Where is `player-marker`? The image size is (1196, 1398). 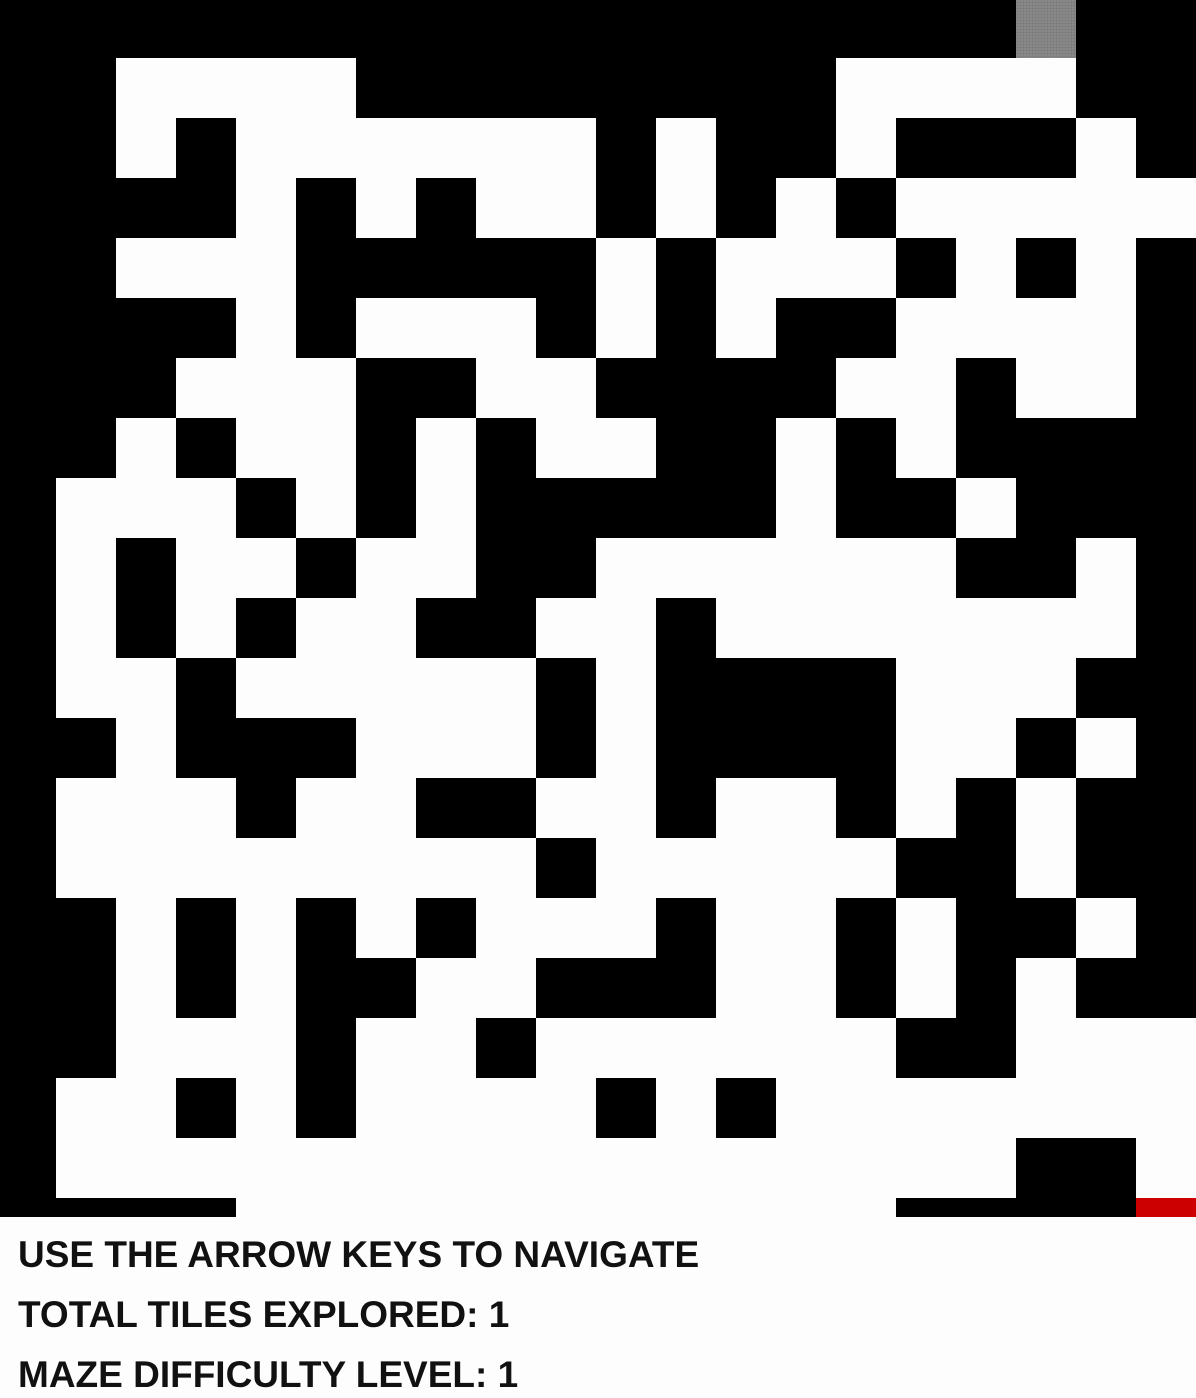
player-marker is located at coordinates (1166, 1207).